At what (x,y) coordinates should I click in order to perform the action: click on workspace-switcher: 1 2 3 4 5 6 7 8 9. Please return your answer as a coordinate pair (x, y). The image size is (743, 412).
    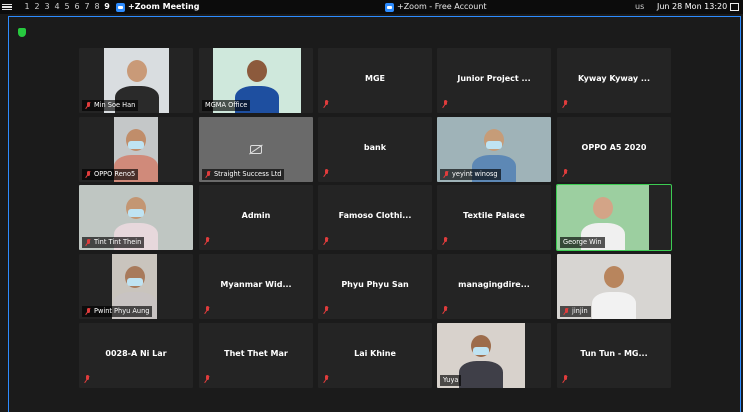
    Looking at the image, I should click on (67, 7).